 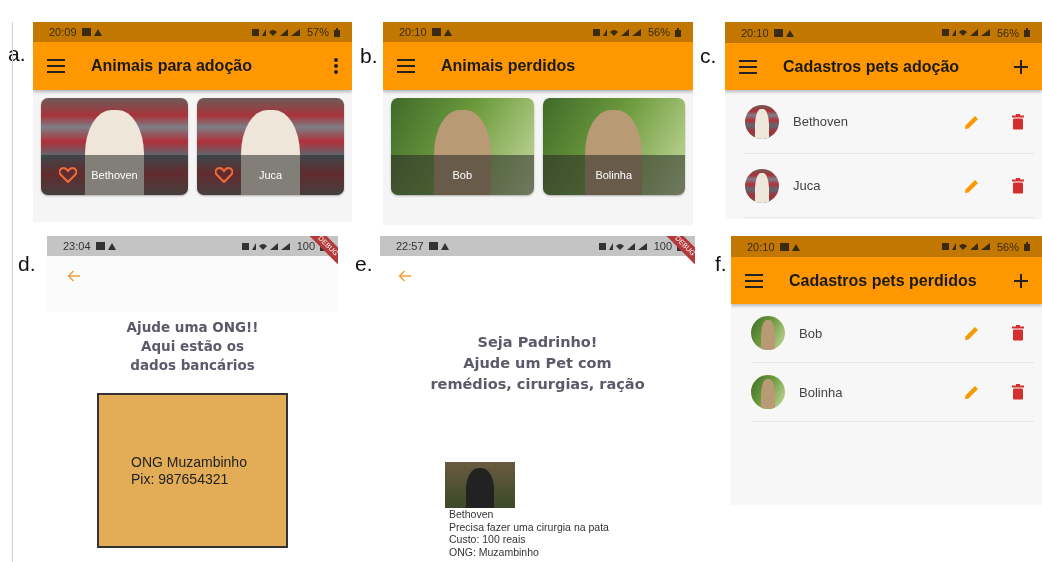 I want to click on panel-label: b., so click(x=369, y=55).